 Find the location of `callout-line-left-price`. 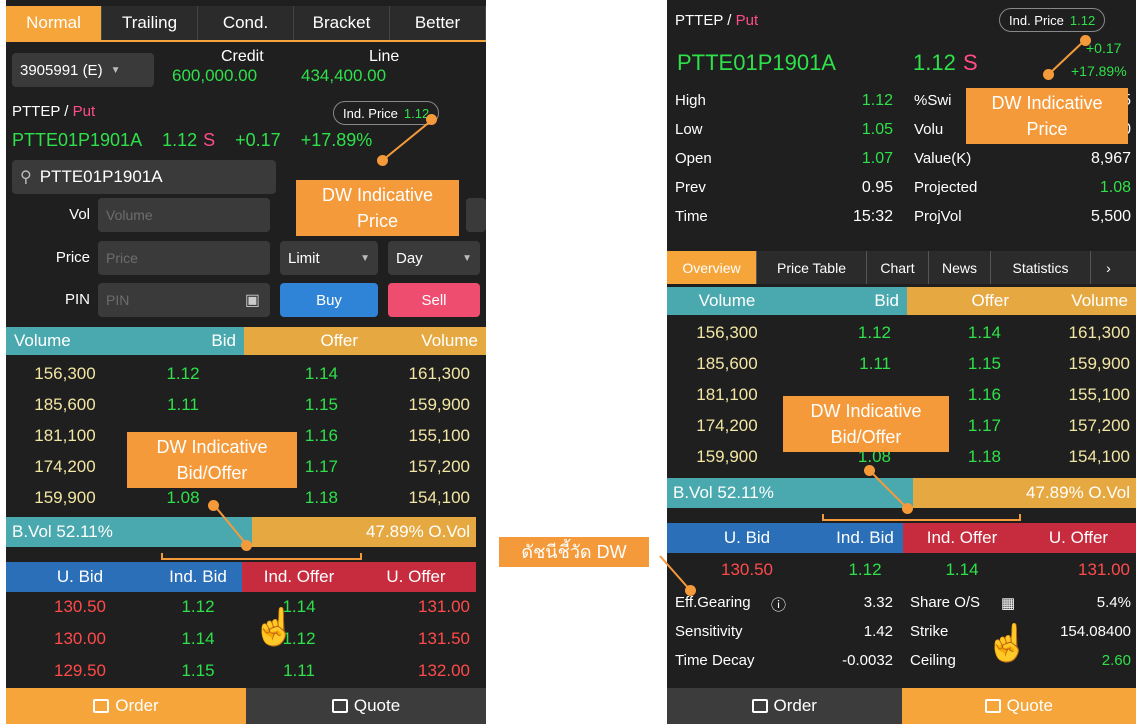

callout-line-left-price is located at coordinates (407, 140).